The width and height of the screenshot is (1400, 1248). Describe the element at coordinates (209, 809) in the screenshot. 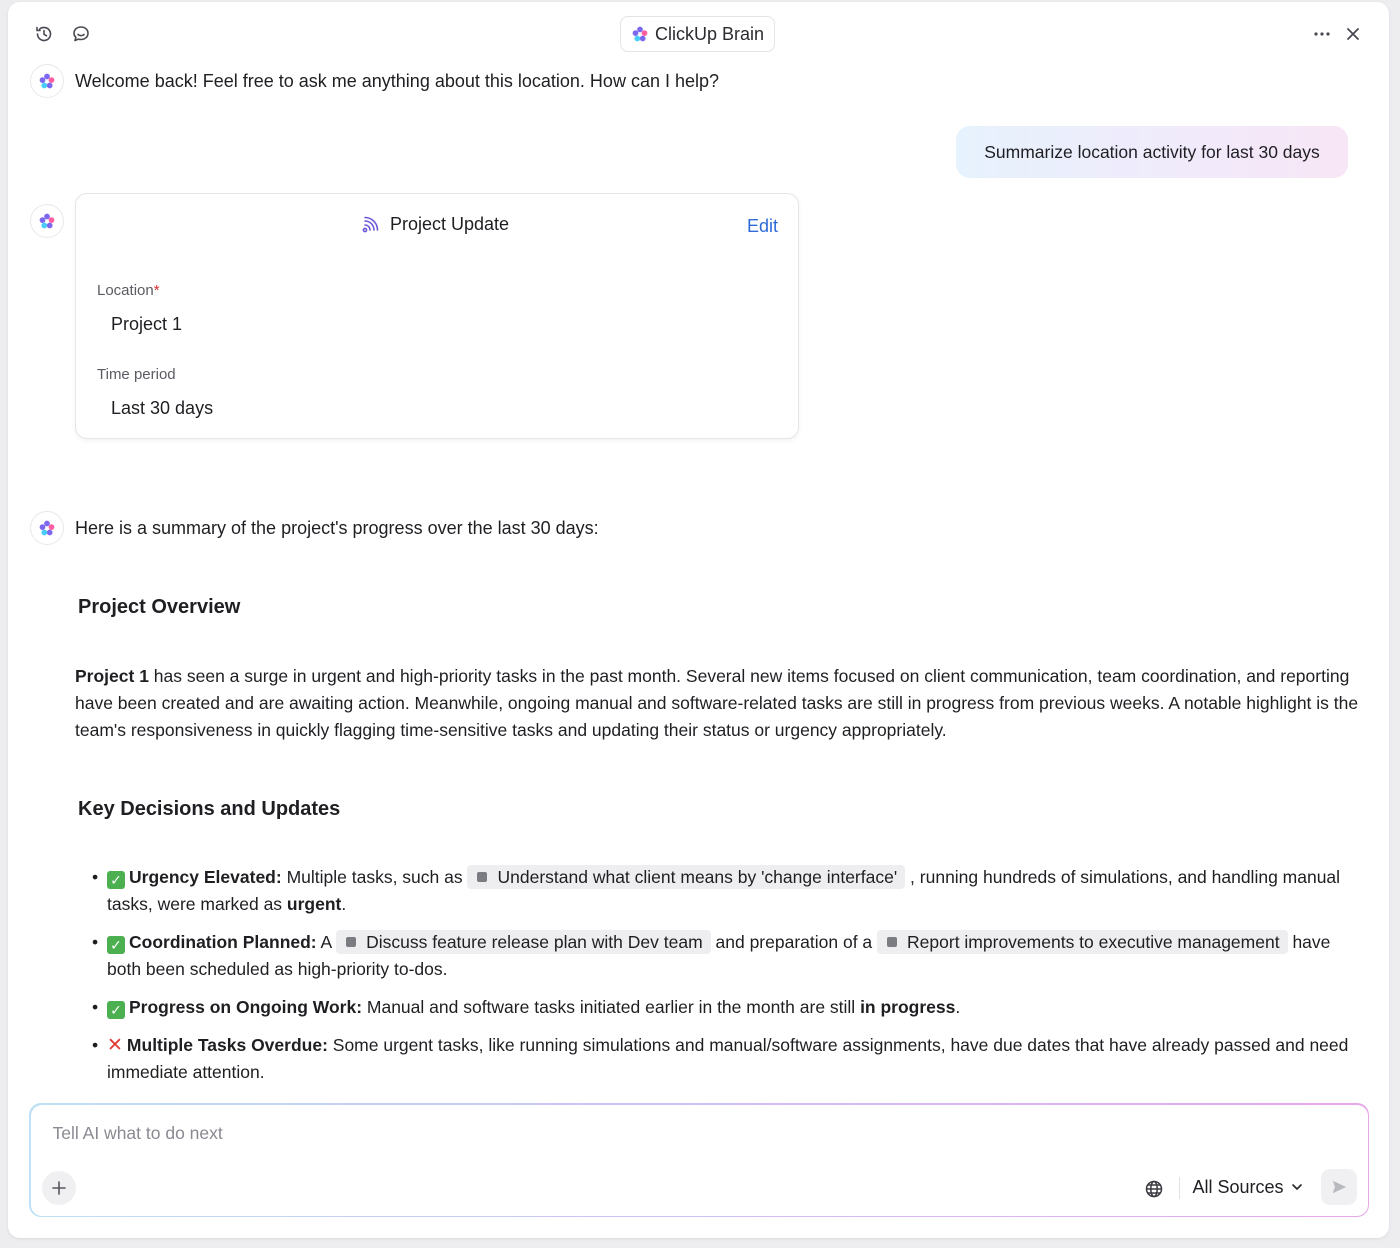

I see `decisions-heading: Key Decisions and Updates` at that location.